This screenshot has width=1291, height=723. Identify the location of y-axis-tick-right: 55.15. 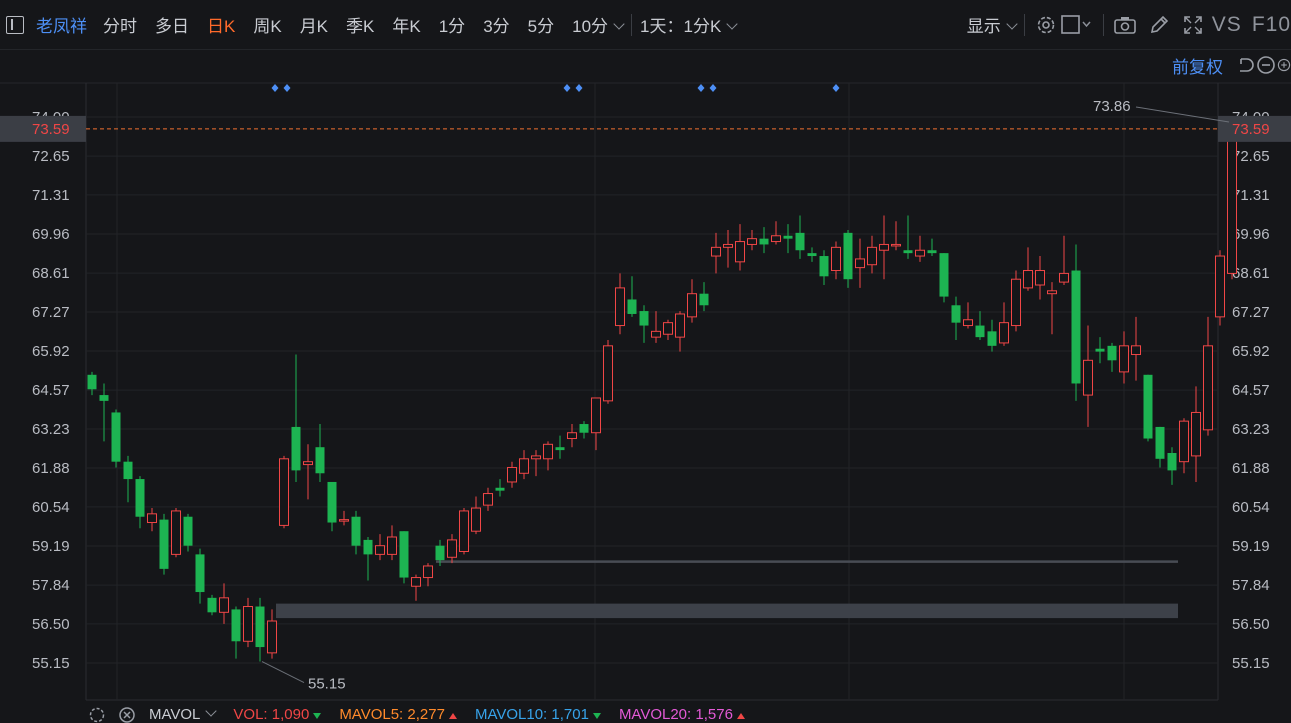
(1251, 663).